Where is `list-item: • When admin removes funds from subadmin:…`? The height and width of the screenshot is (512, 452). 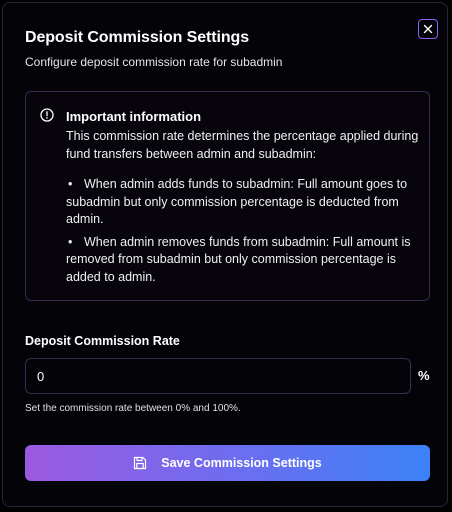
list-item: • When admin removes funds from subadmin:… is located at coordinates (243, 260).